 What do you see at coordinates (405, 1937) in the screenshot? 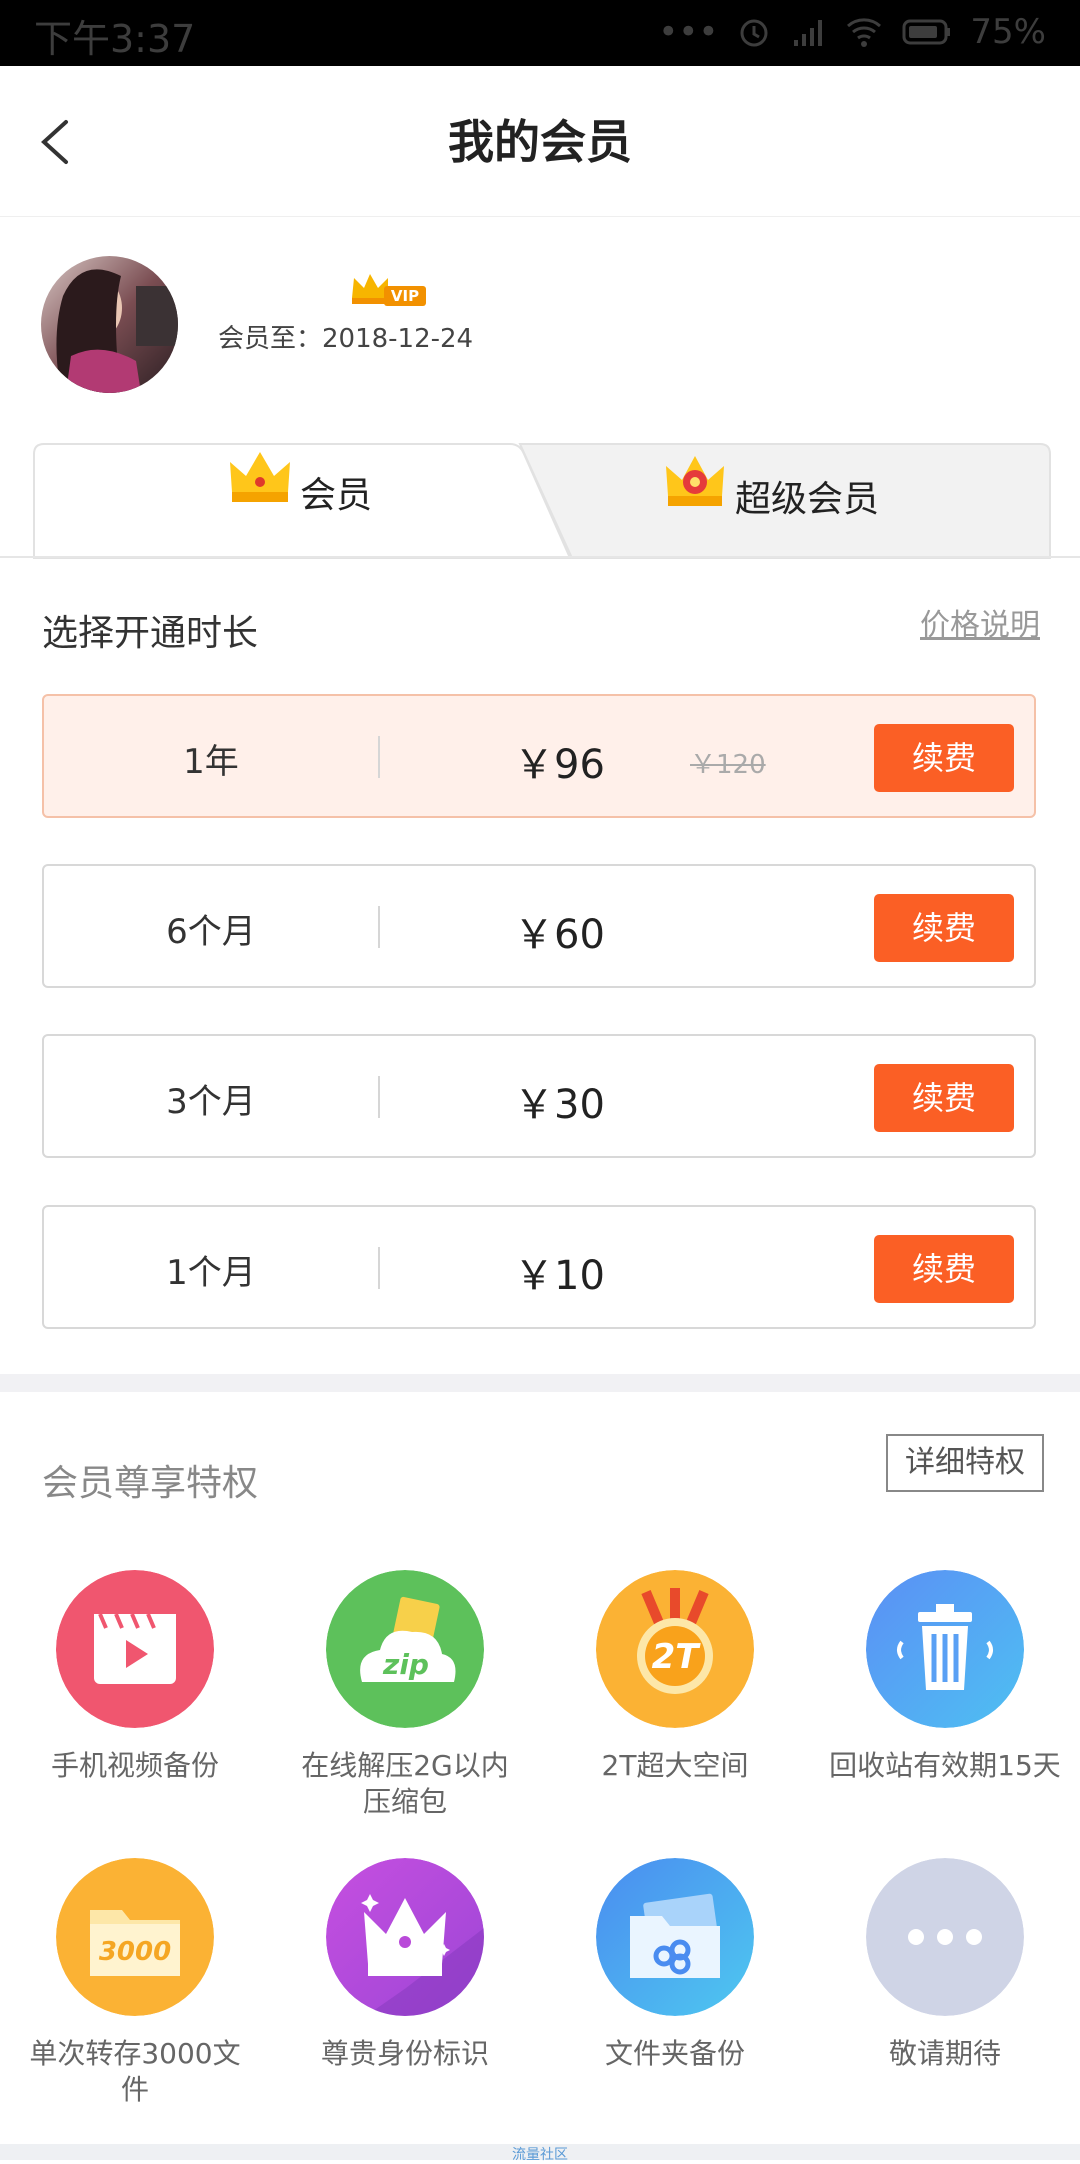
I see `crown-icon` at bounding box center [405, 1937].